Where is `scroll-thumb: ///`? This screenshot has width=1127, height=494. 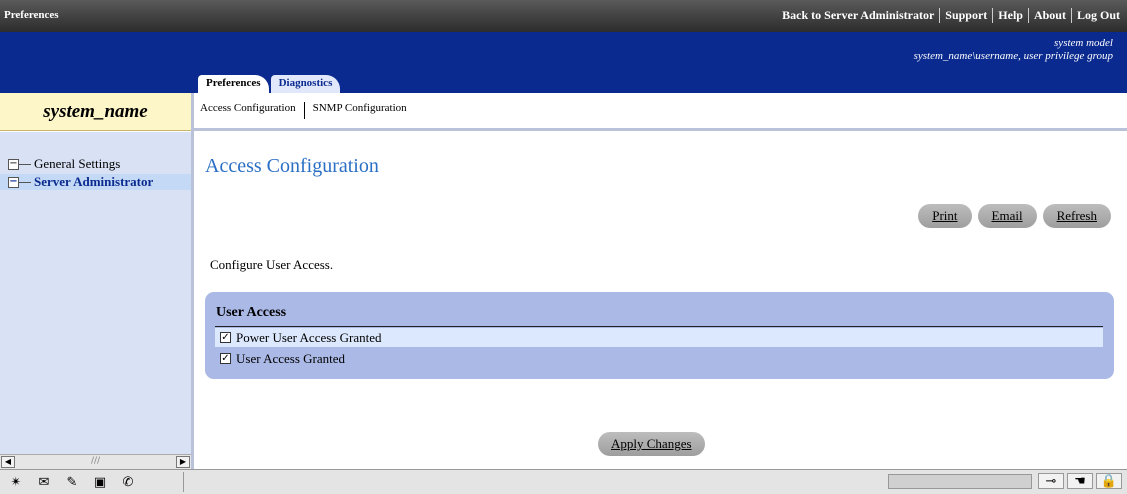
scroll-thumb: /// is located at coordinates (95, 462).